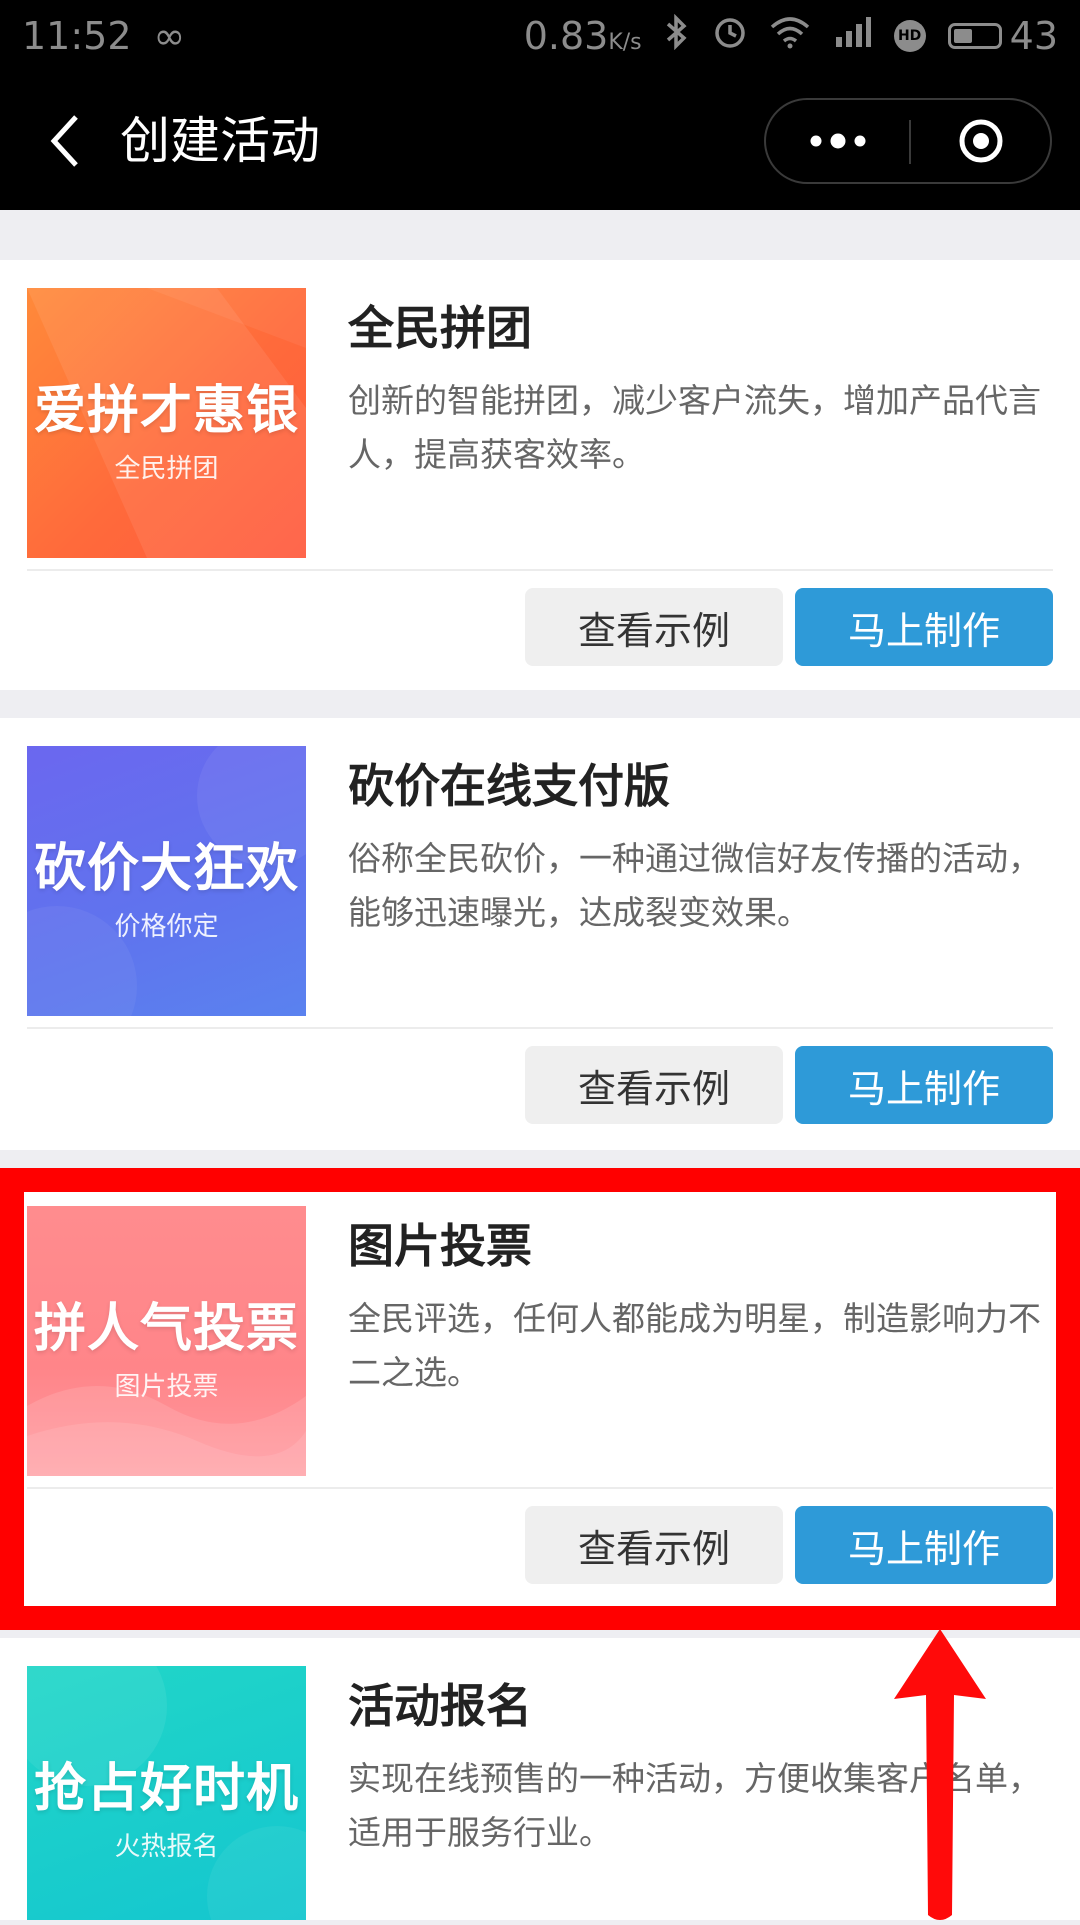 The image size is (1080, 1925). I want to click on battery-indicator: 43, so click(1002, 36).